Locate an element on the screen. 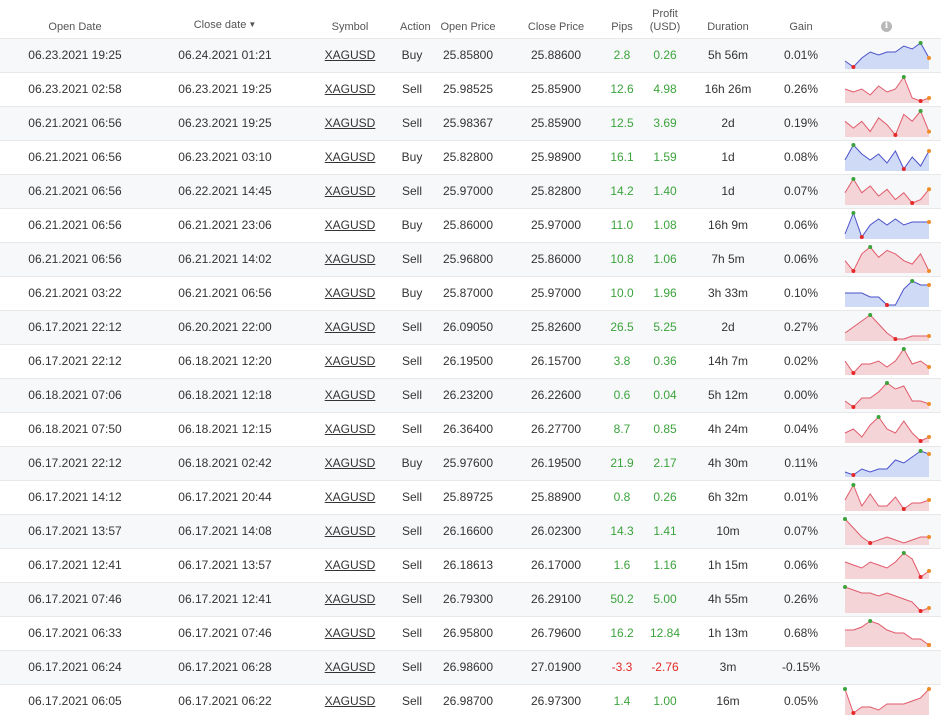 This screenshot has width=941, height=720. open-price-cell: 26.95800 is located at coordinates (468, 632).